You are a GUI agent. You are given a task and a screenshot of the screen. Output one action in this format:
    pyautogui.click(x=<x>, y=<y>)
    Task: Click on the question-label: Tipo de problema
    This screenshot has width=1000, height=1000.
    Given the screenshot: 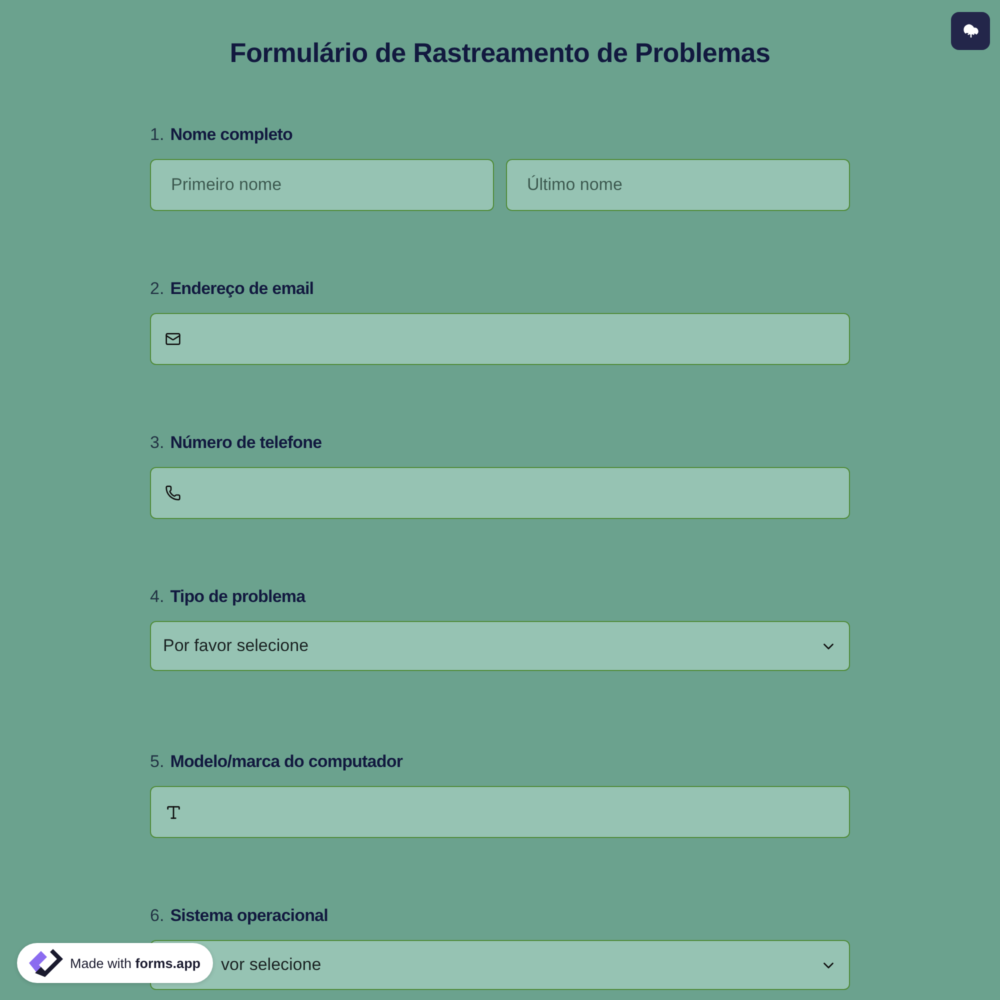 What is the action you would take?
    pyautogui.click(x=238, y=597)
    